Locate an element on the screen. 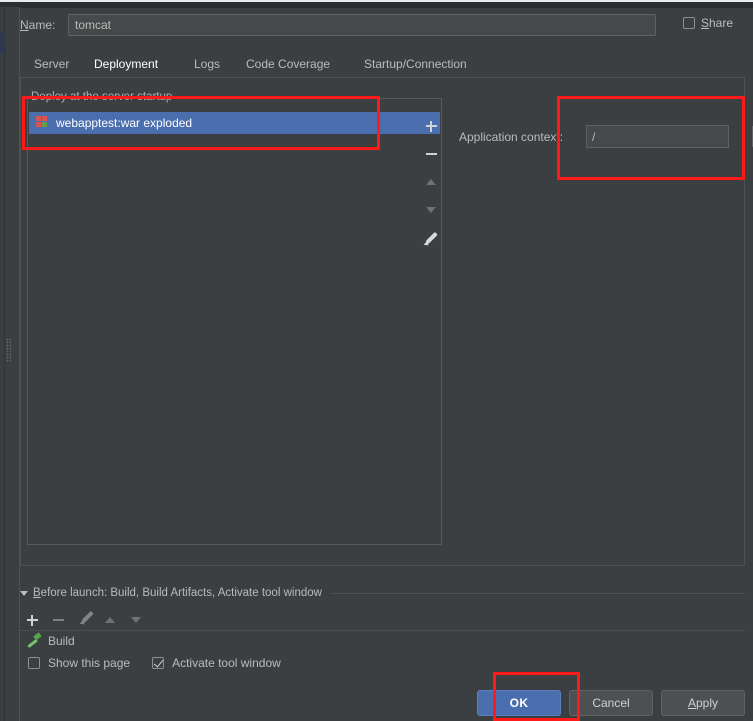 Image resolution: width=753 pixels, height=721 pixels. apply-button: Apply is located at coordinates (703, 703).